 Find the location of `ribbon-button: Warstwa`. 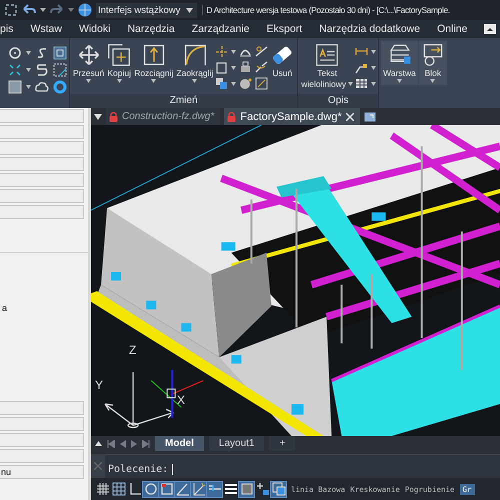

ribbon-button: Warstwa is located at coordinates (399, 63).